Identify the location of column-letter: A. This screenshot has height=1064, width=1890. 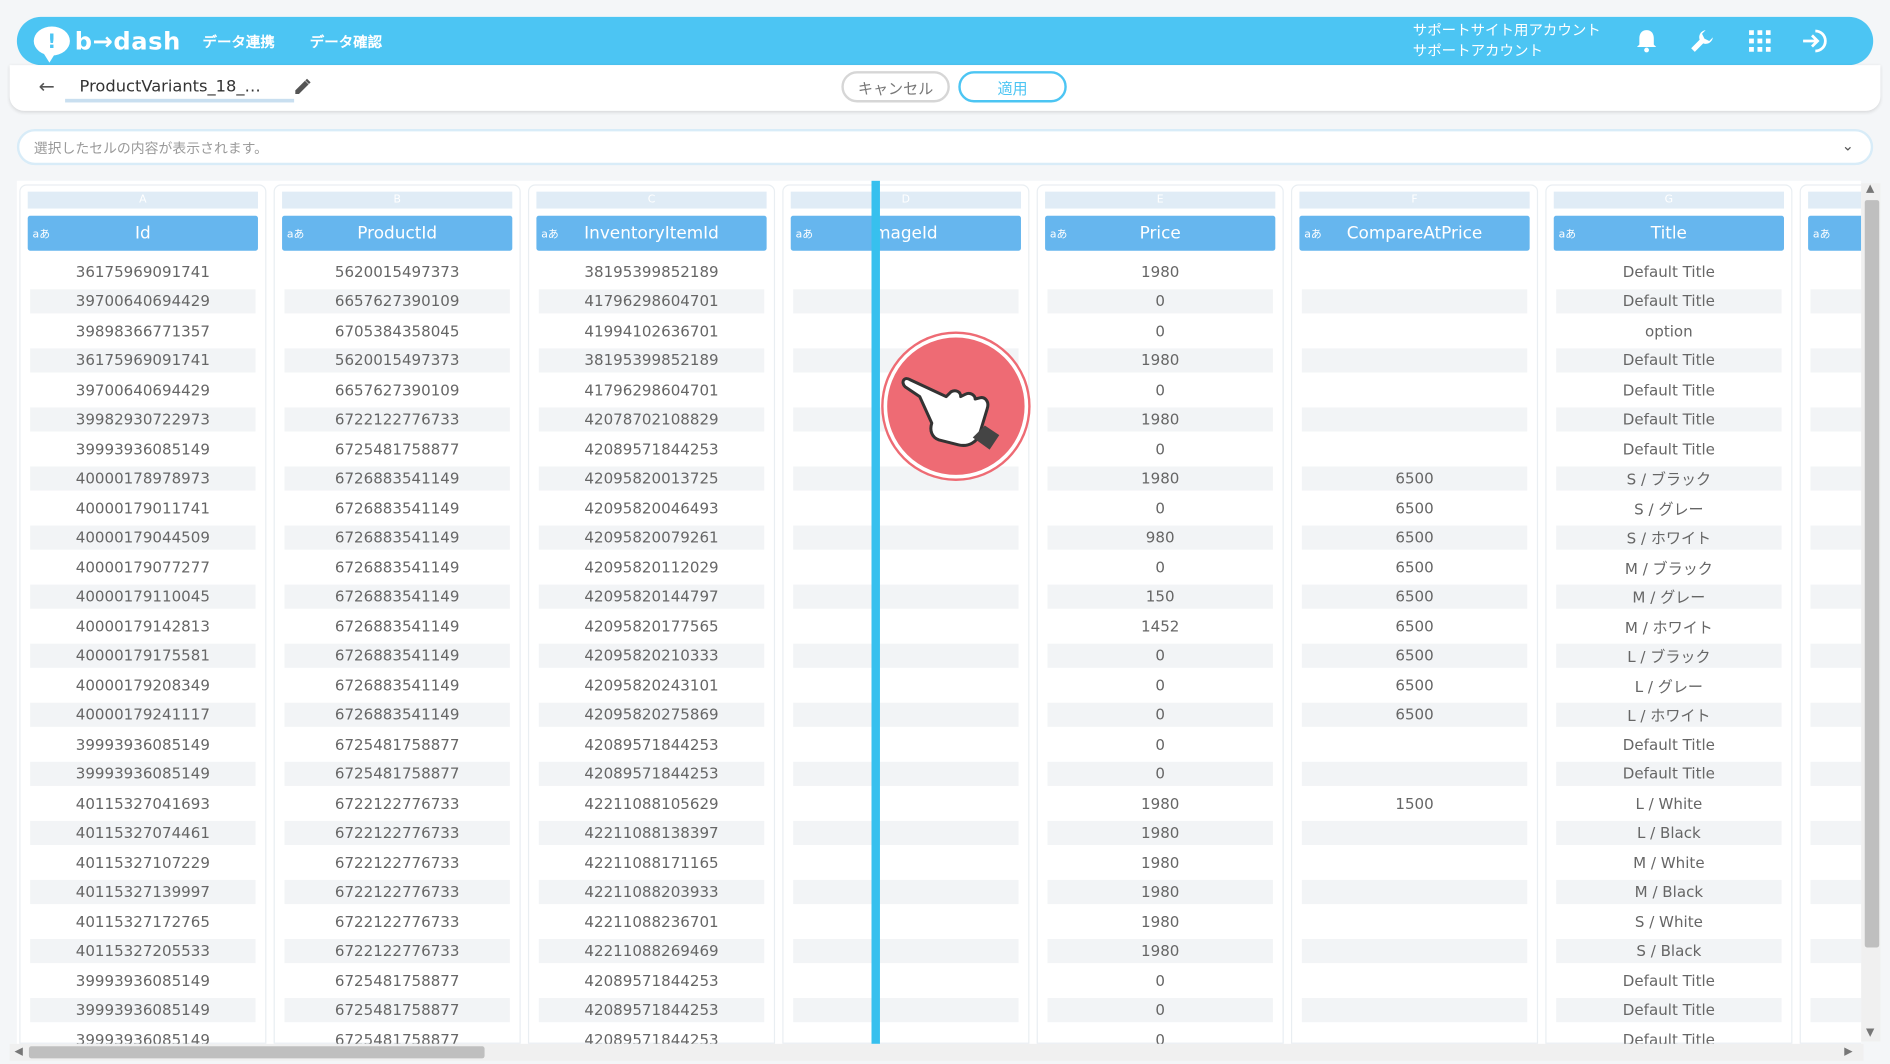
(142, 200).